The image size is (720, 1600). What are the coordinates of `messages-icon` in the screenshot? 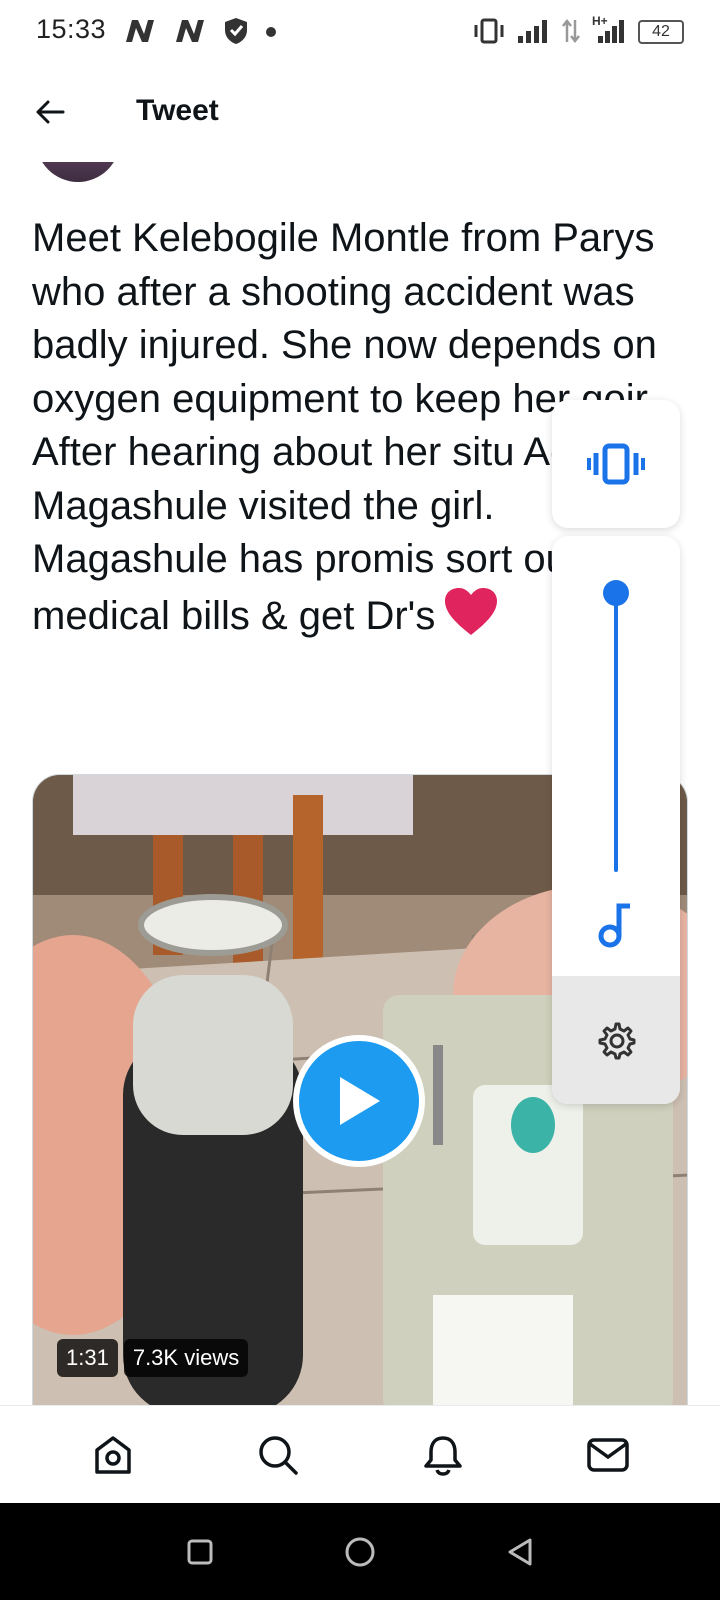 It's located at (607, 1454).